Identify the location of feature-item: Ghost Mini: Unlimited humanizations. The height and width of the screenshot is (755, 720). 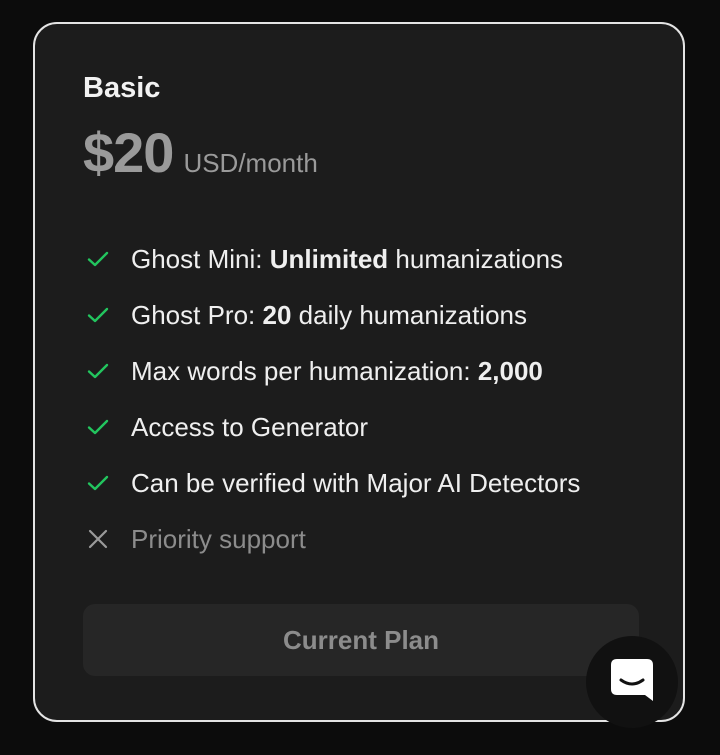
(331, 259).